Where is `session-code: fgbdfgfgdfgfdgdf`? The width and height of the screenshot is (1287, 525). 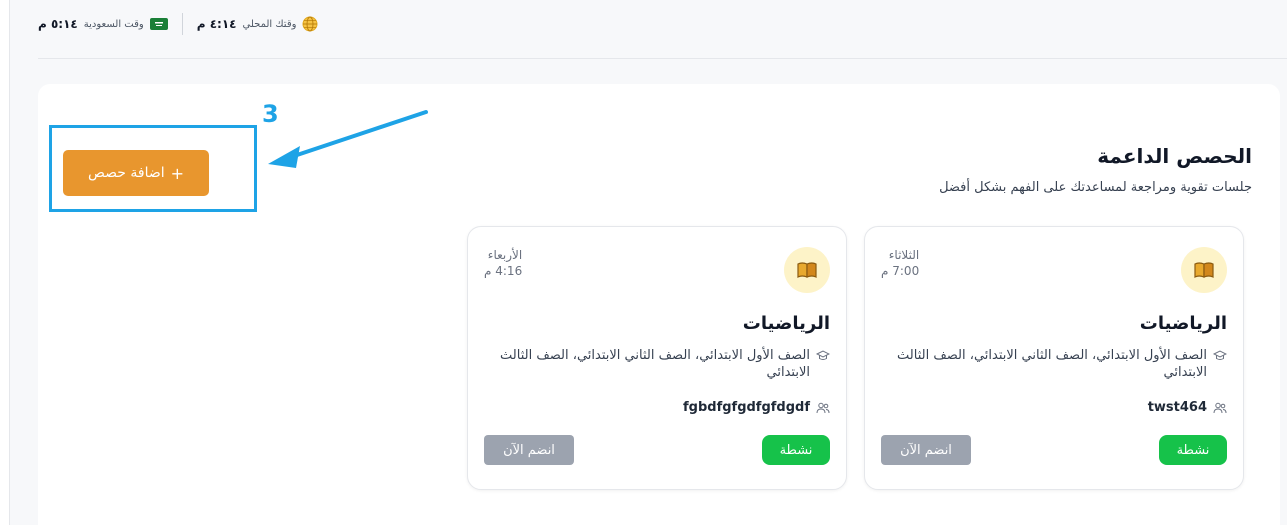
session-code: fgbdfgfgdfgfdgdf is located at coordinates (756, 407).